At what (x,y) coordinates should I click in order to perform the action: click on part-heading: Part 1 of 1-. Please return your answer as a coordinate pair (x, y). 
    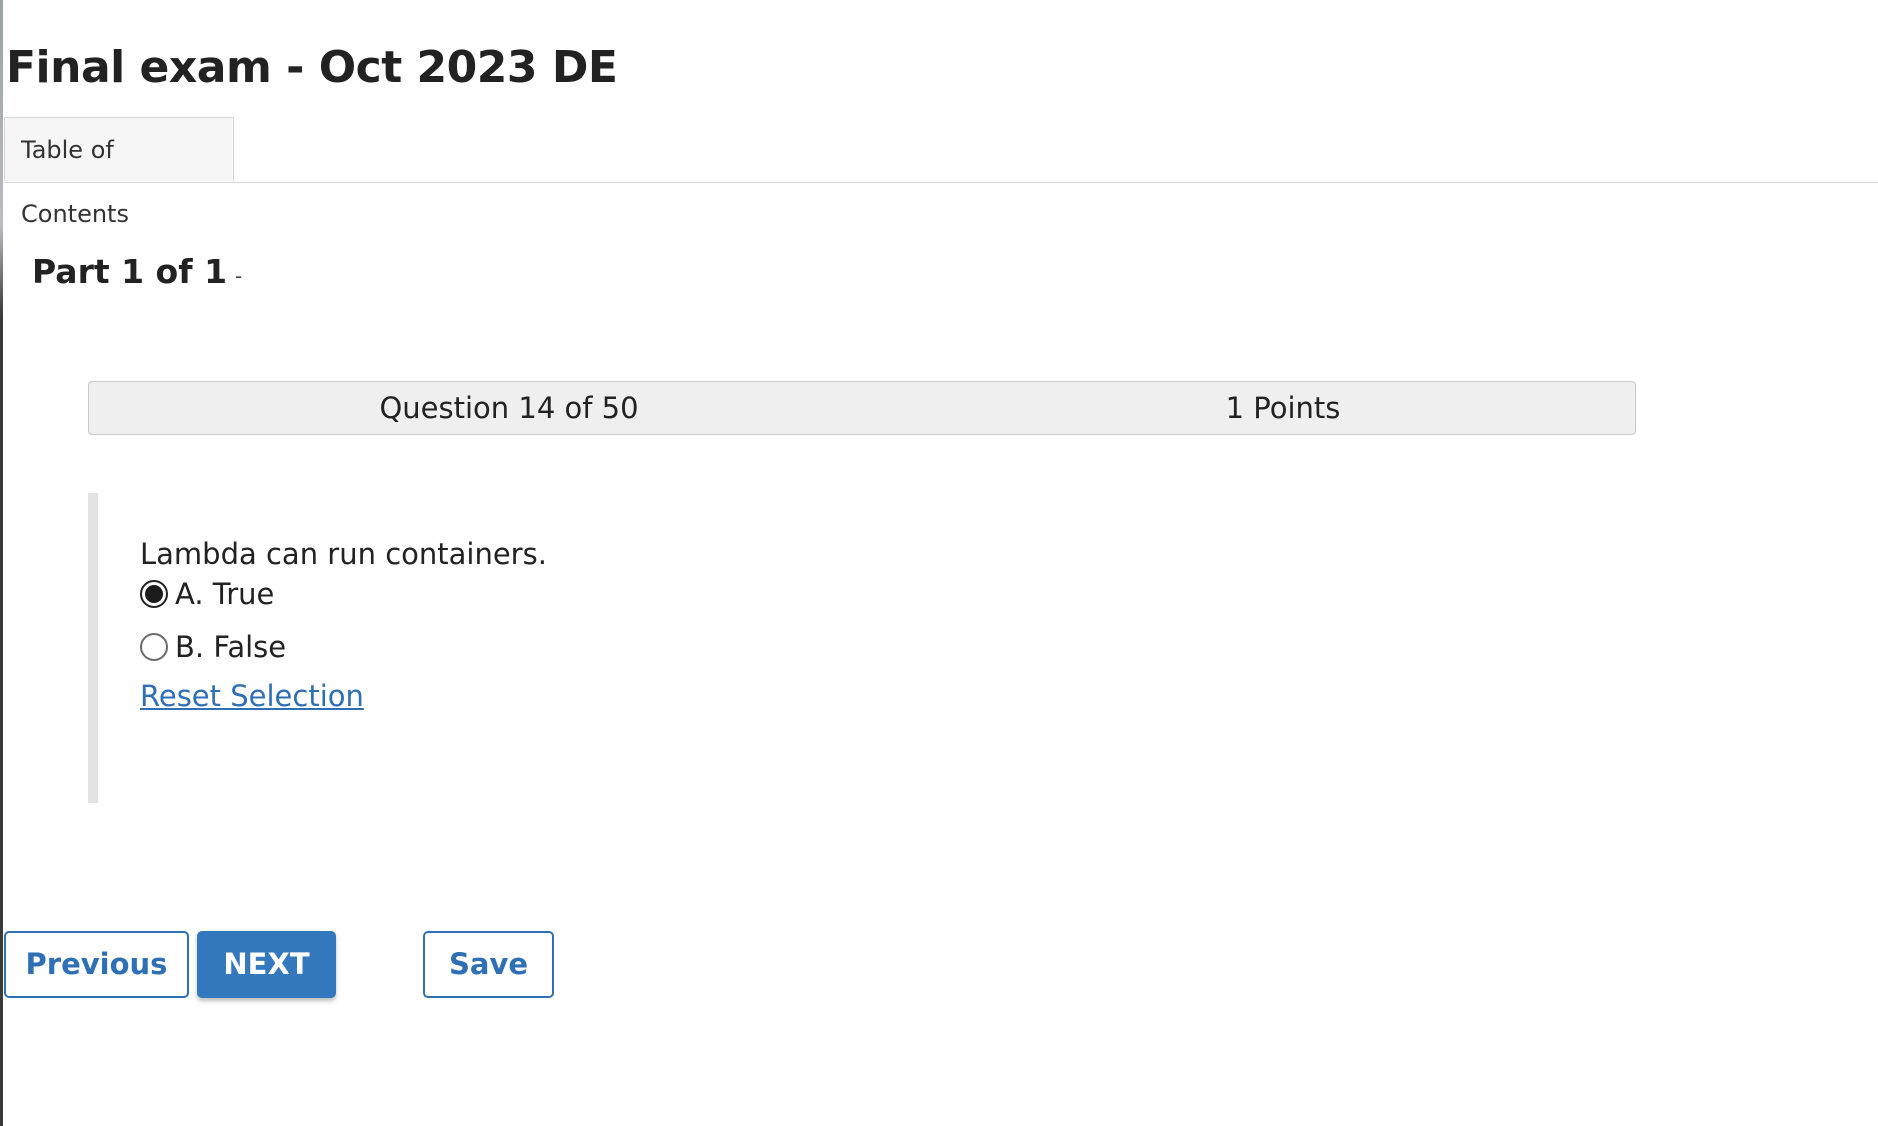
    Looking at the image, I should click on (137, 271).